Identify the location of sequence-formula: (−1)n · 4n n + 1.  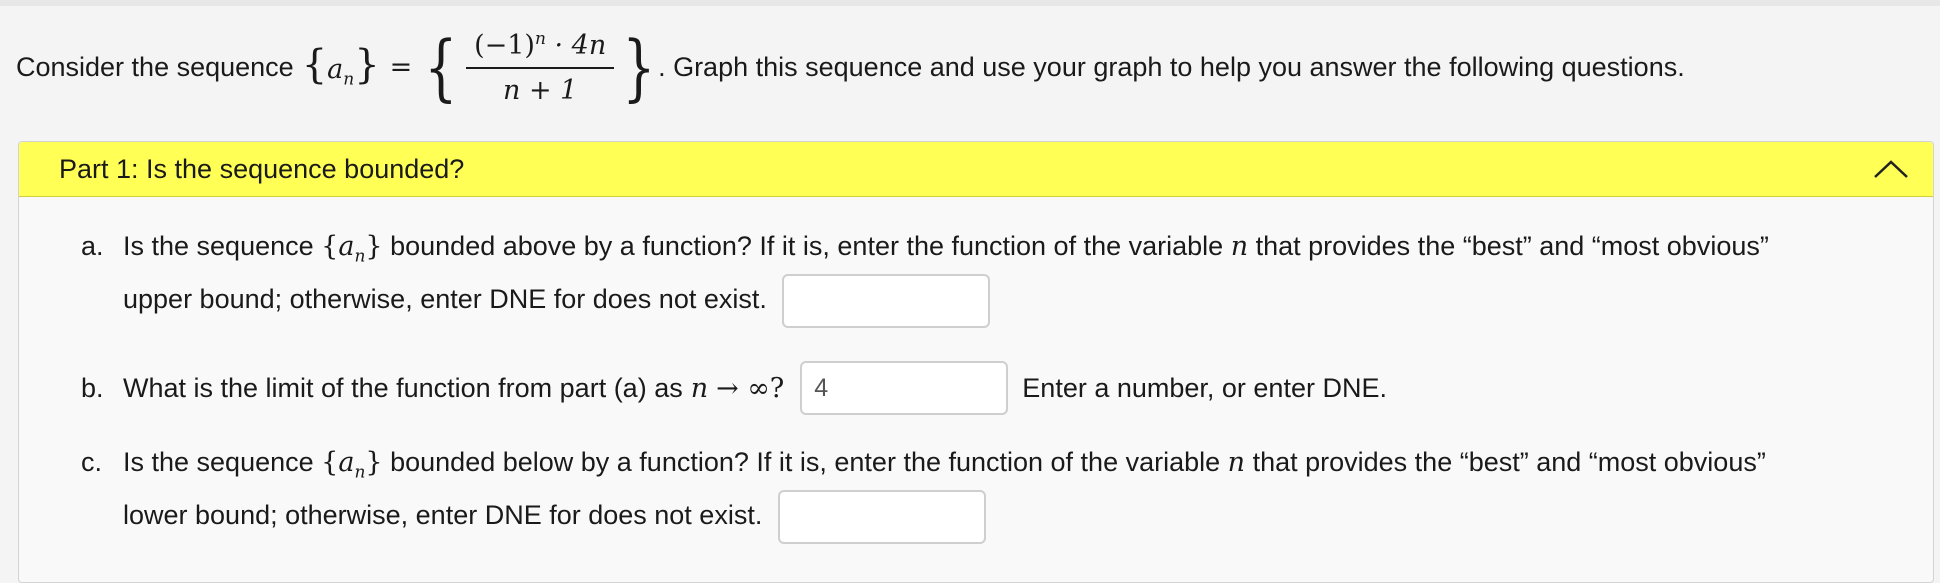
(540, 67).